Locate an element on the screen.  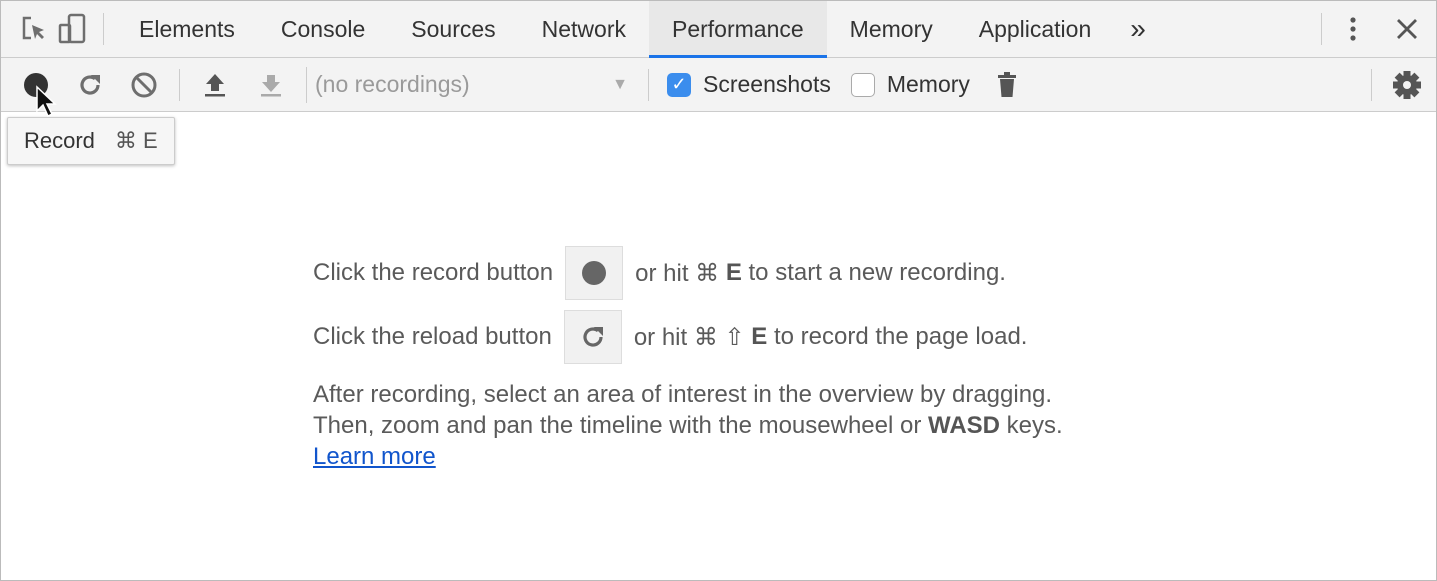
learn-more-link: Learn more is located at coordinates (374, 456).